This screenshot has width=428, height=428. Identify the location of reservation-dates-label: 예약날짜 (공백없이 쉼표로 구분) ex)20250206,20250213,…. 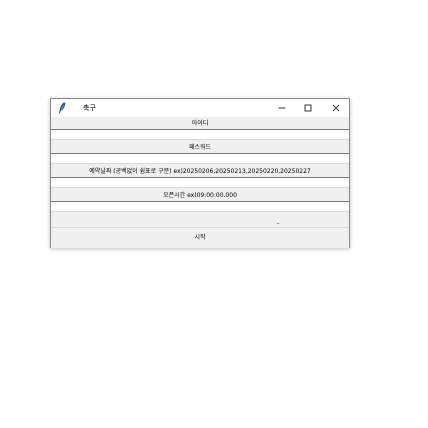
(200, 171).